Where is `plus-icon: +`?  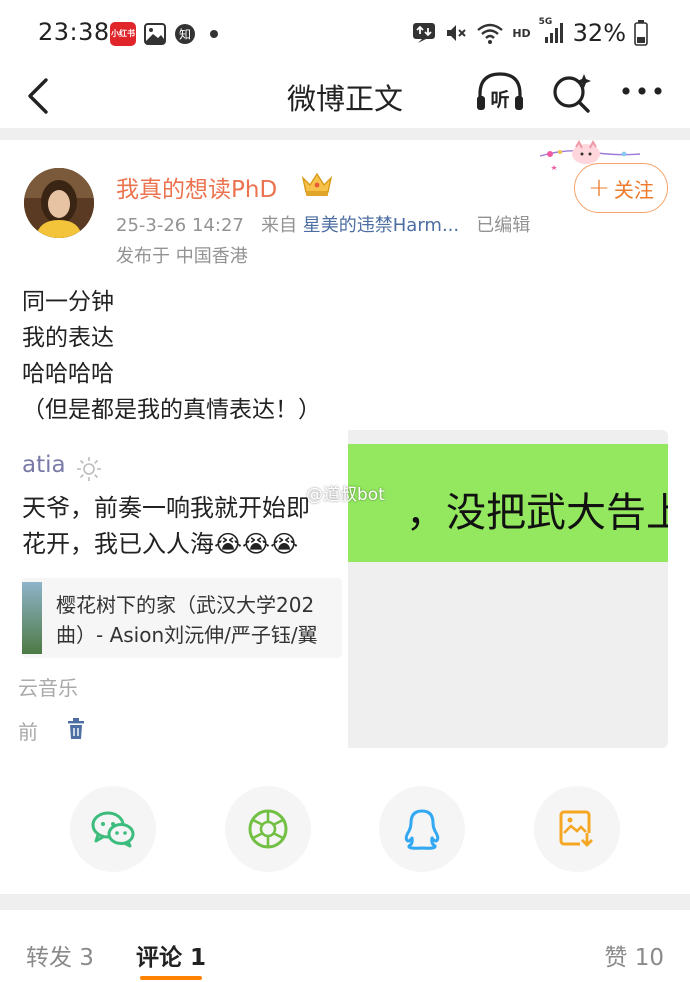
plus-icon: + is located at coordinates (599, 188).